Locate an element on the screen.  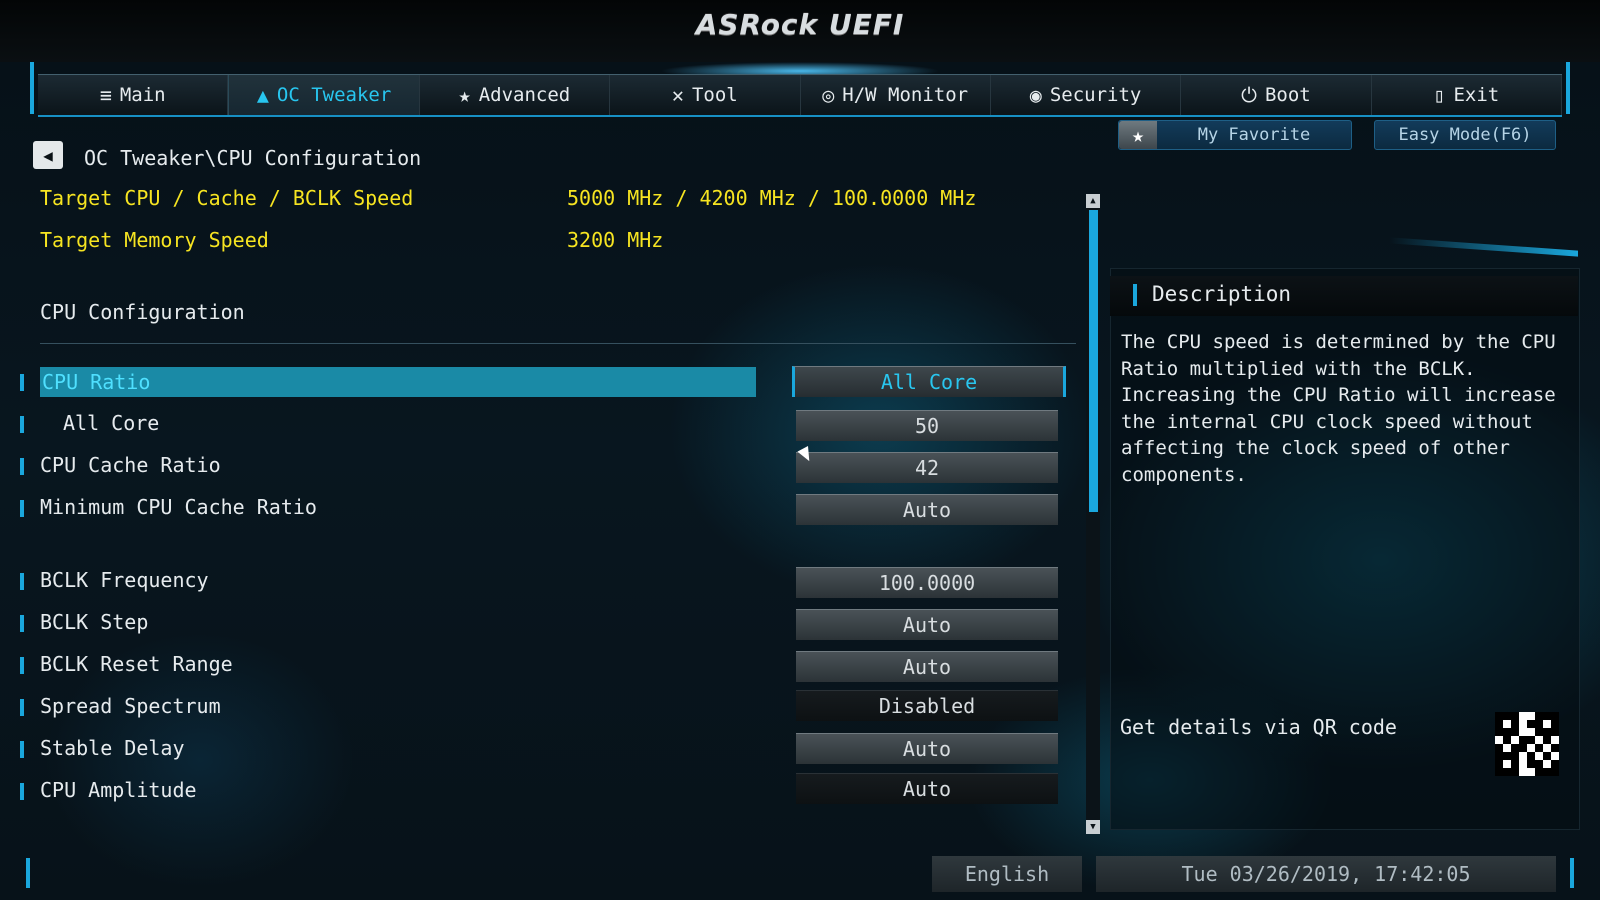
tab-exit: ▯ Exit is located at coordinates (1467, 95).